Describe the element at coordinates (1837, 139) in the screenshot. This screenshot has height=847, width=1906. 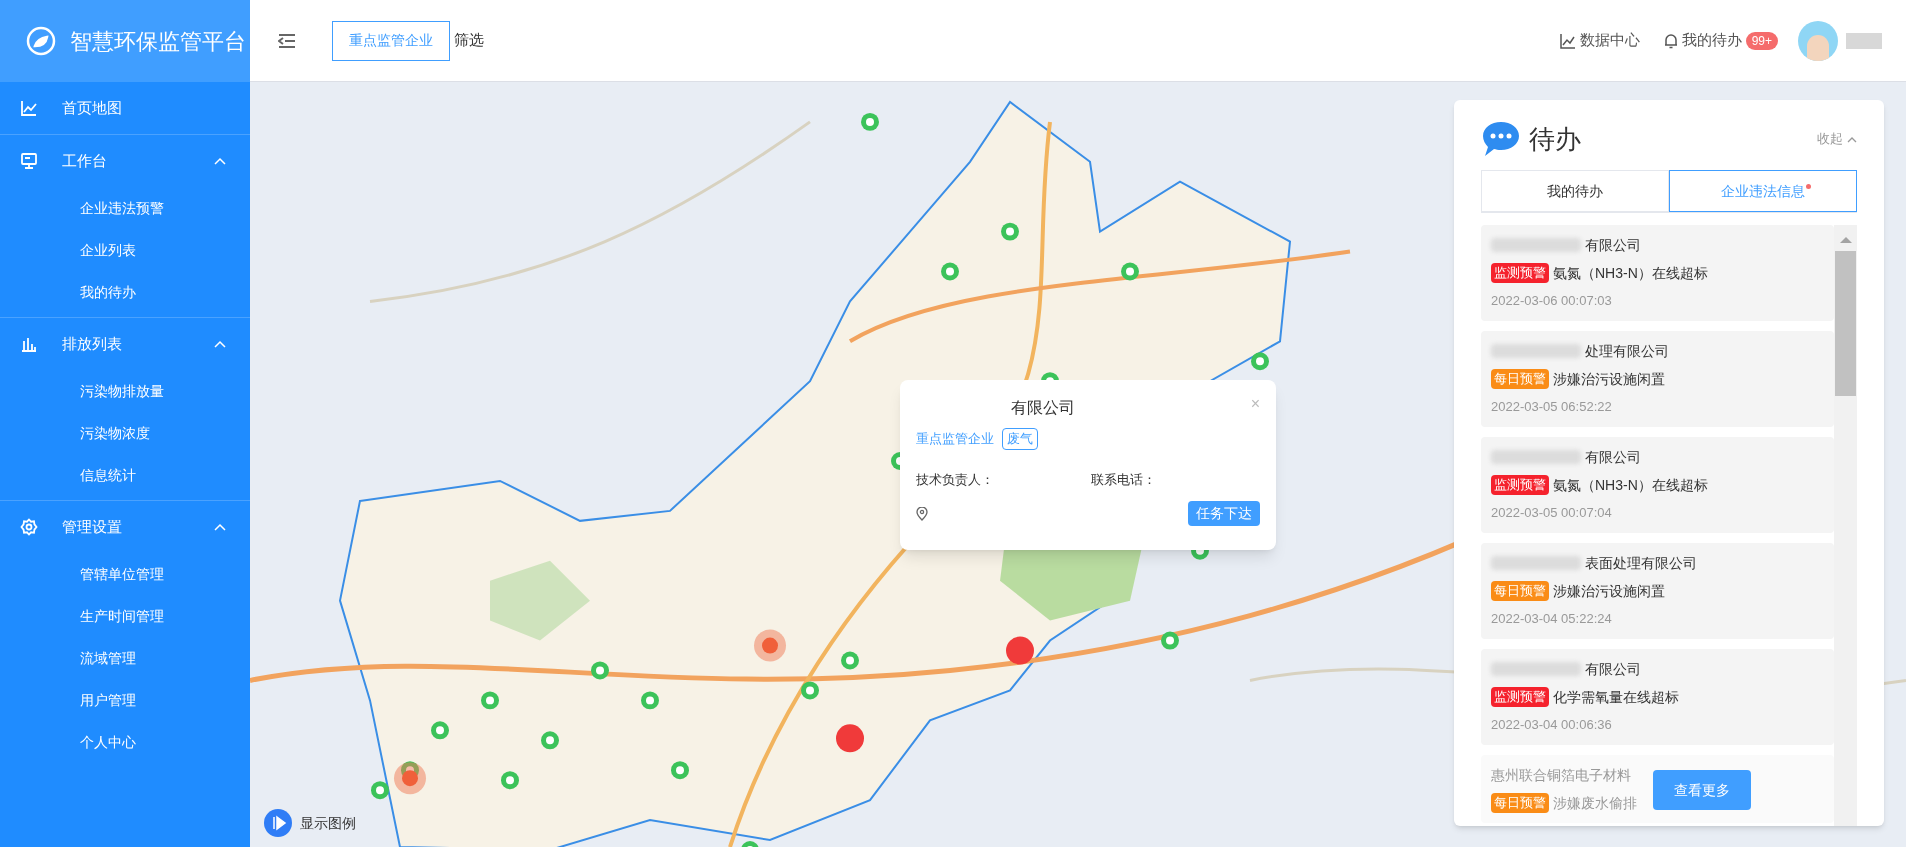
I see `collapse-button: 收起` at that location.